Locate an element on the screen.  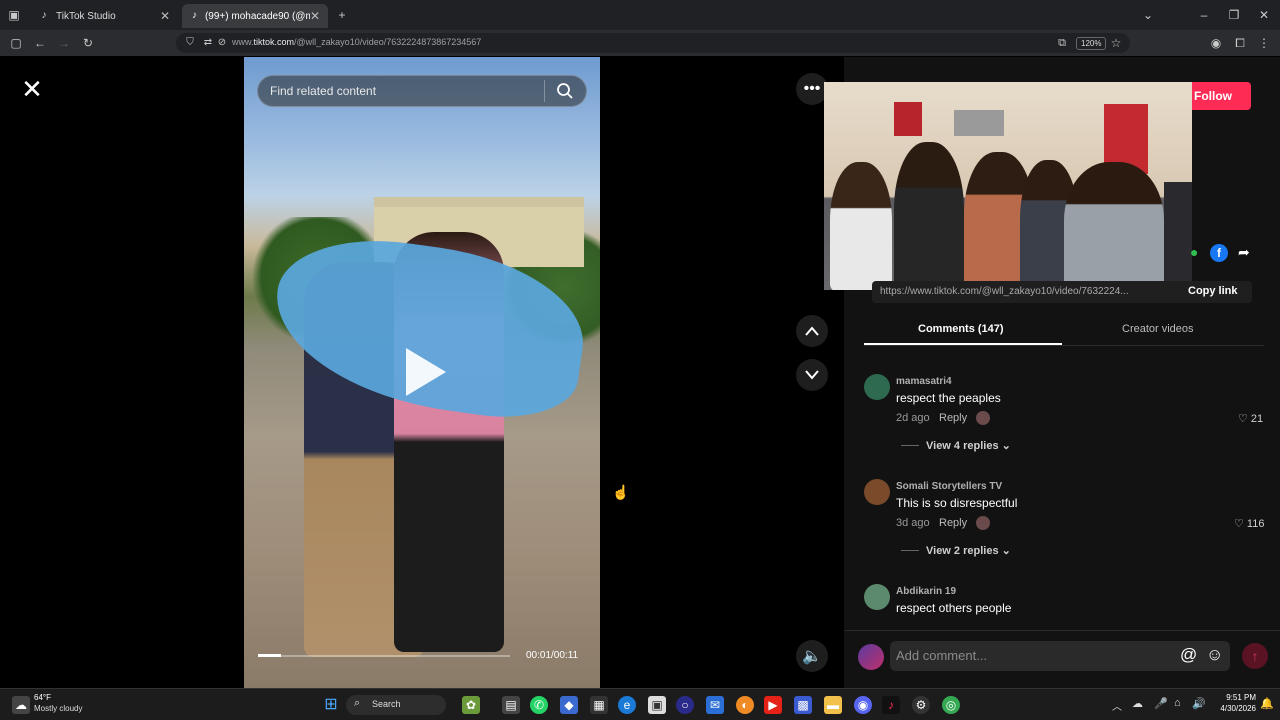
chrome-icon: ◎ is located at coordinates (951, 705).